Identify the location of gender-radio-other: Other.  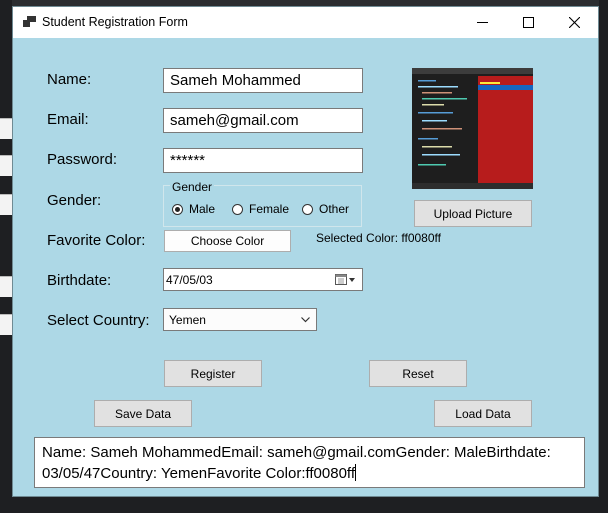
(325, 209).